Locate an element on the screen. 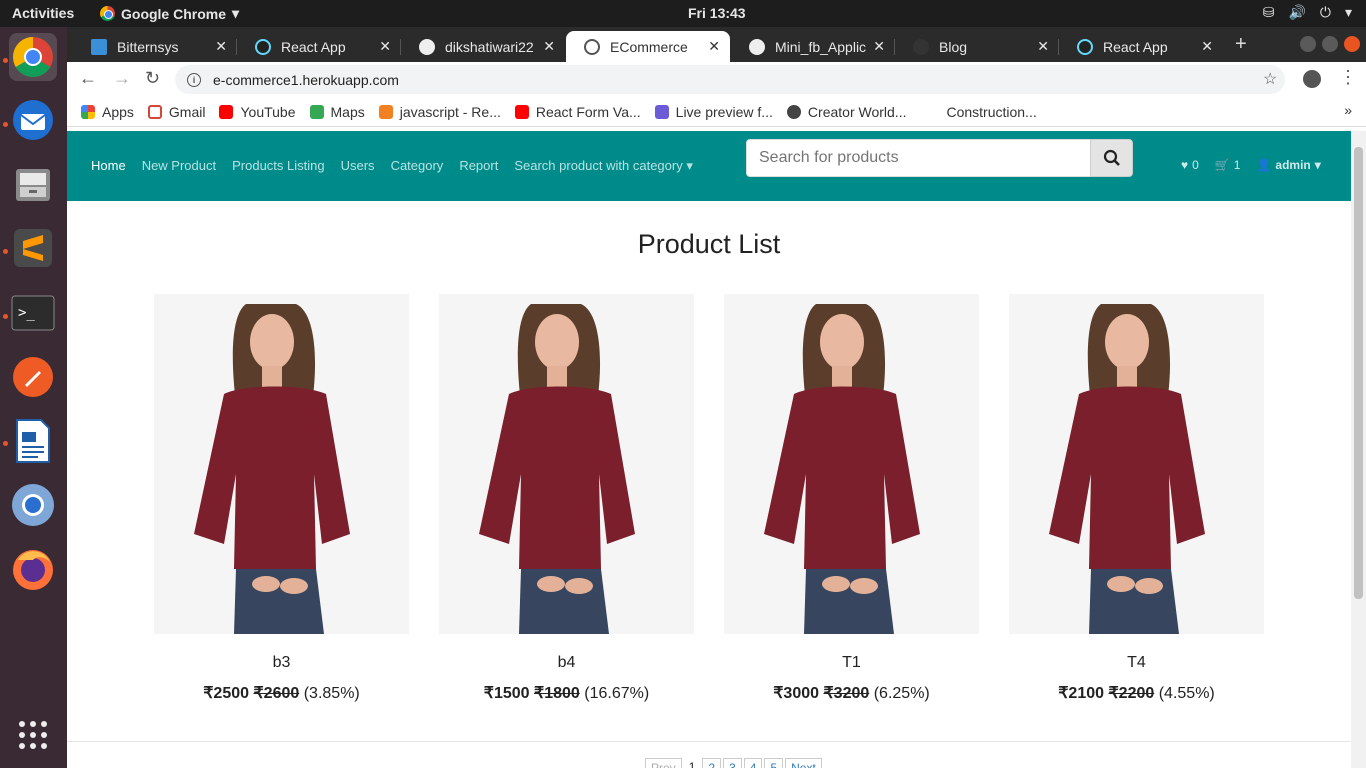  product-name: b3 is located at coordinates (281, 662).